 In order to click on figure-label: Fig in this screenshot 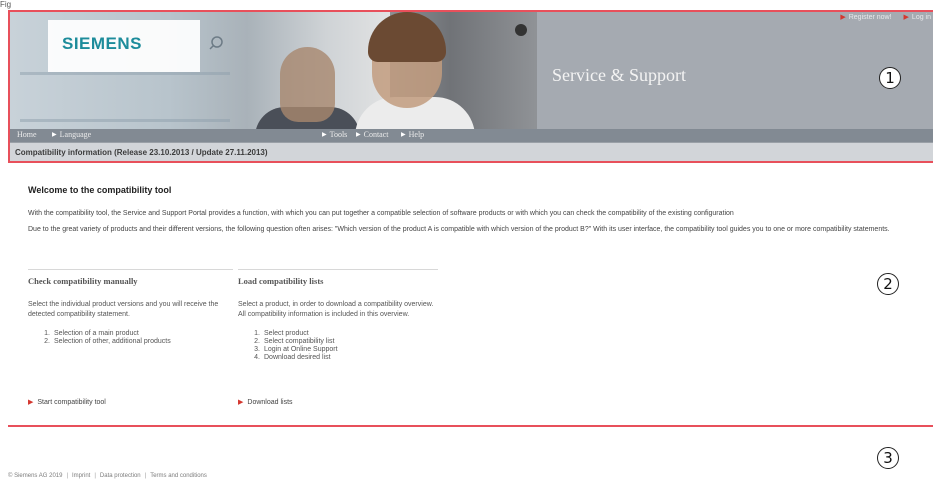, I will do `click(6, 4)`.